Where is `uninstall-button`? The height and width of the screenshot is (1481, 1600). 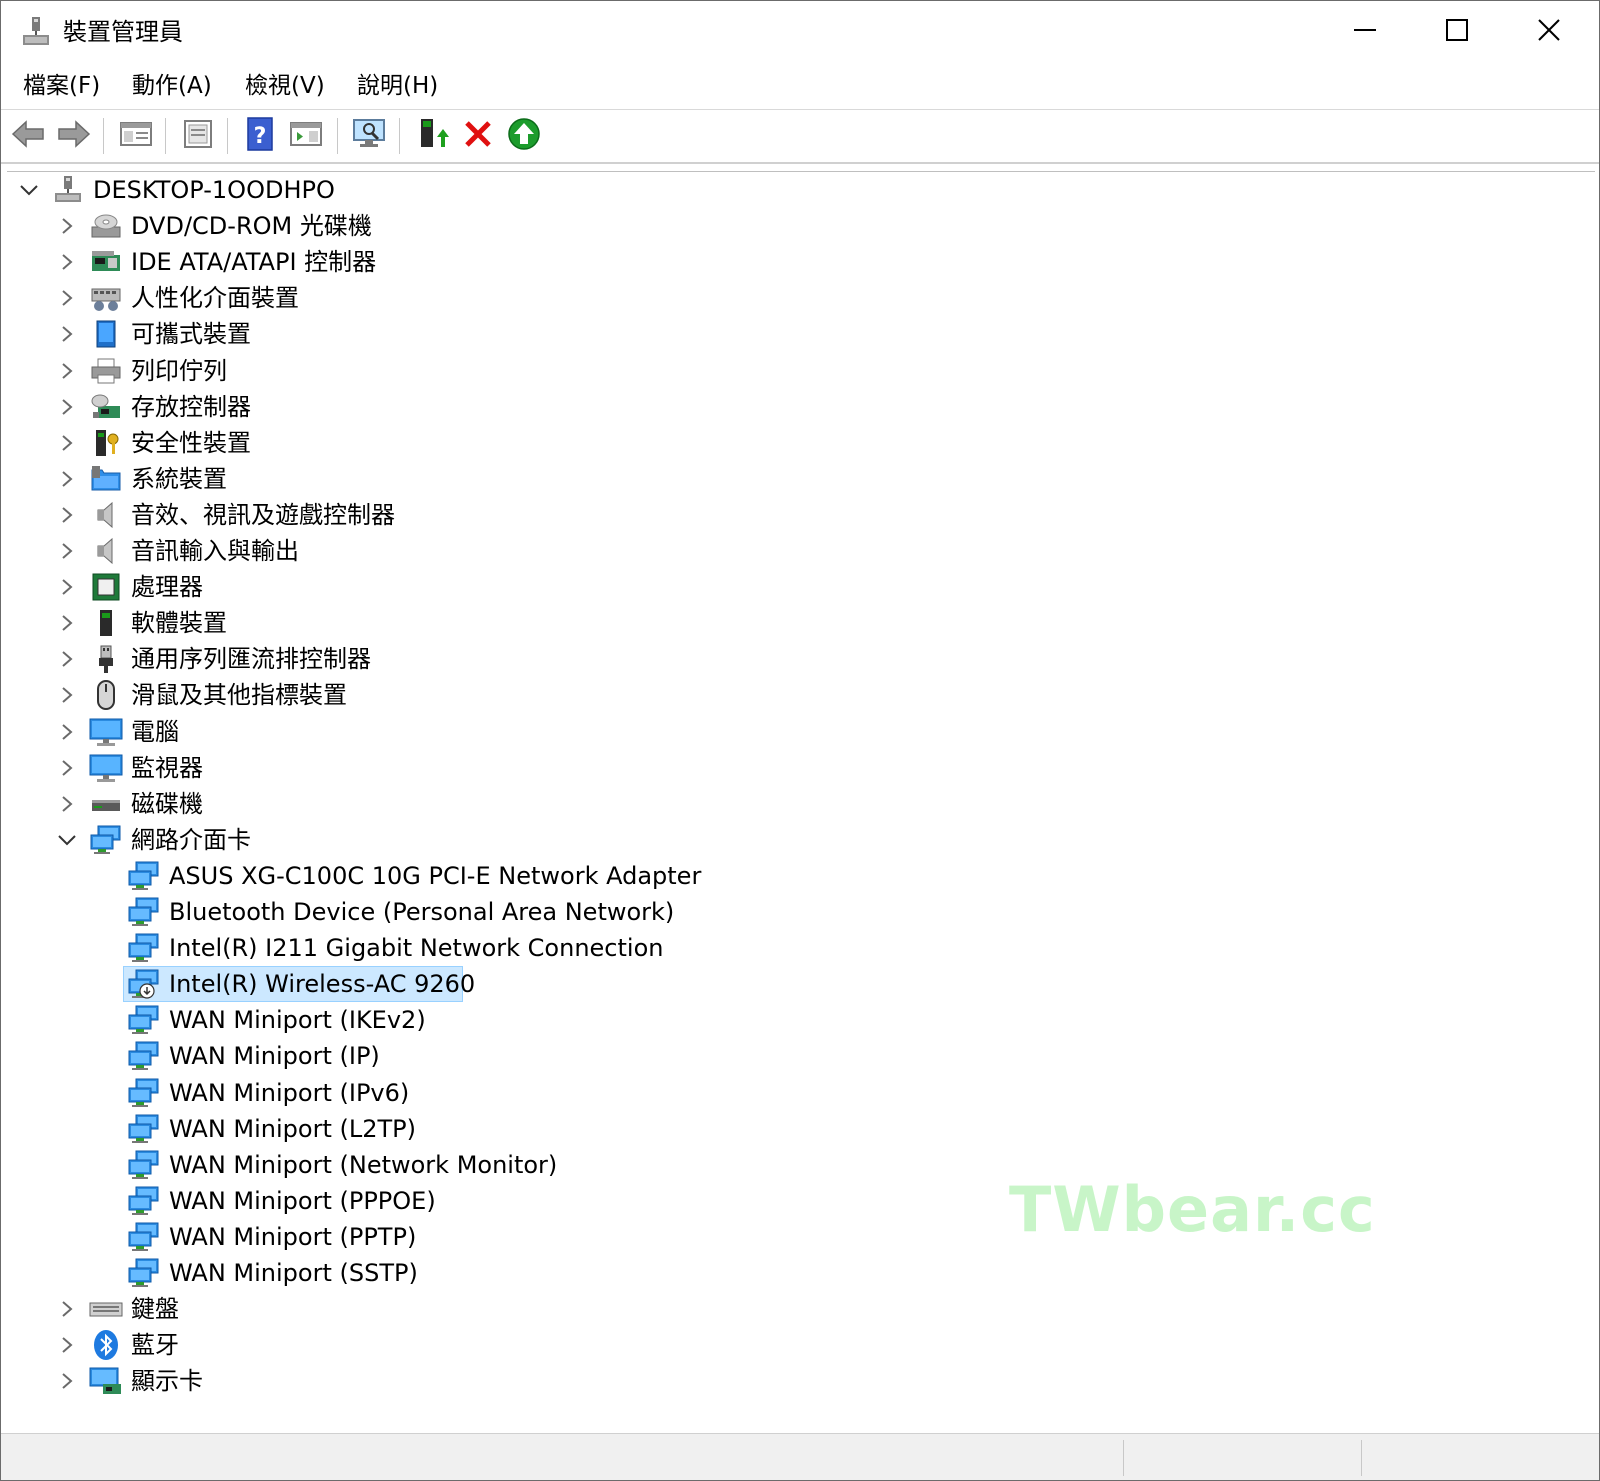
uninstall-button is located at coordinates (478, 136).